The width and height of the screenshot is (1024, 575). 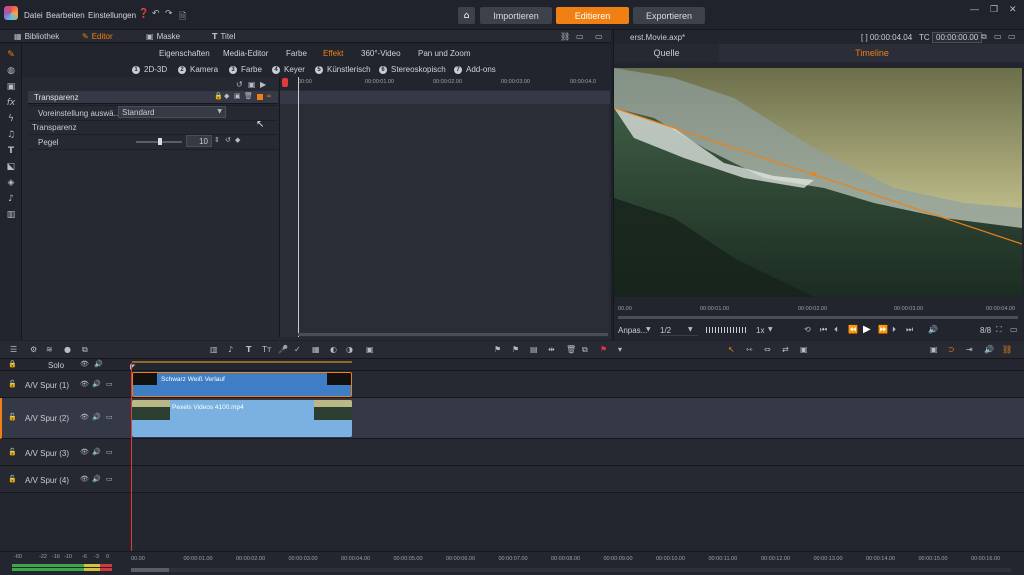 What do you see at coordinates (343, 69) in the screenshot?
I see `tab-artistic: 5 Künstlerisch` at bounding box center [343, 69].